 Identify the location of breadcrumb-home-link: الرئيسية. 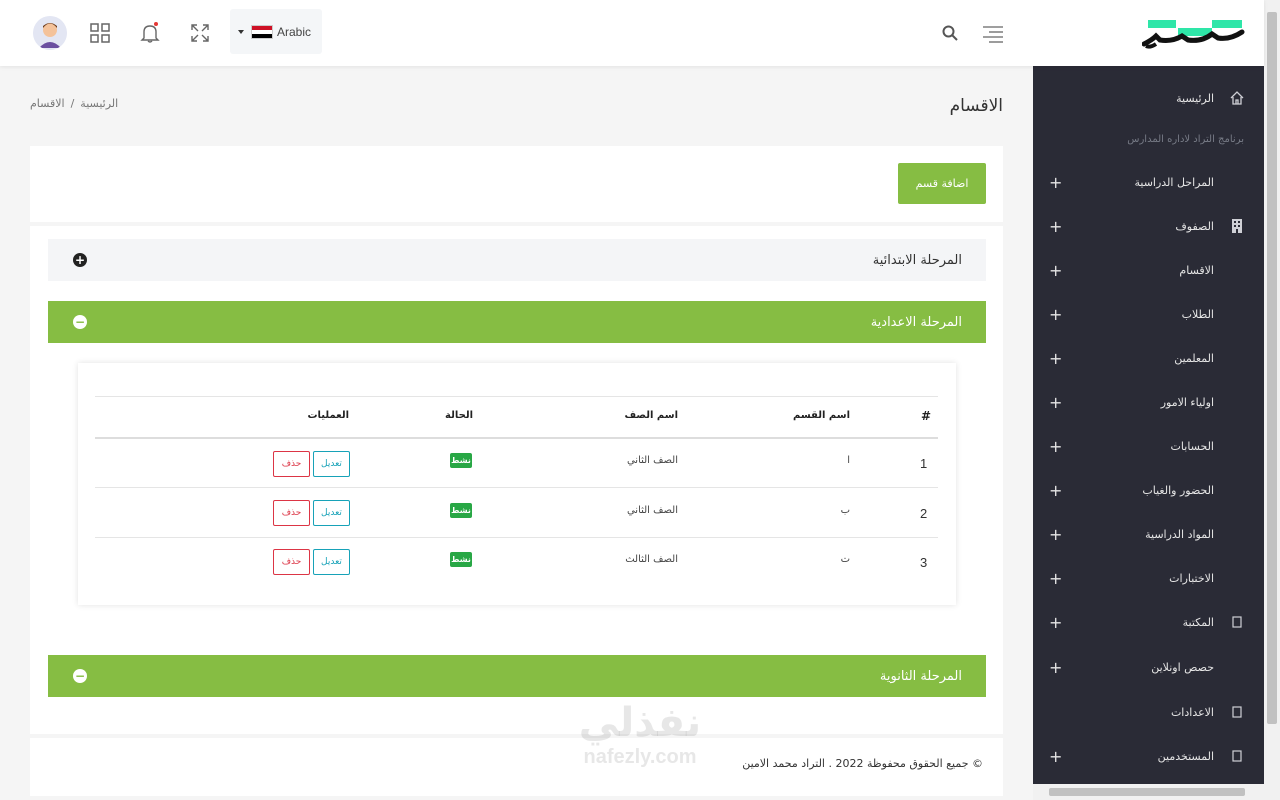
(99, 103).